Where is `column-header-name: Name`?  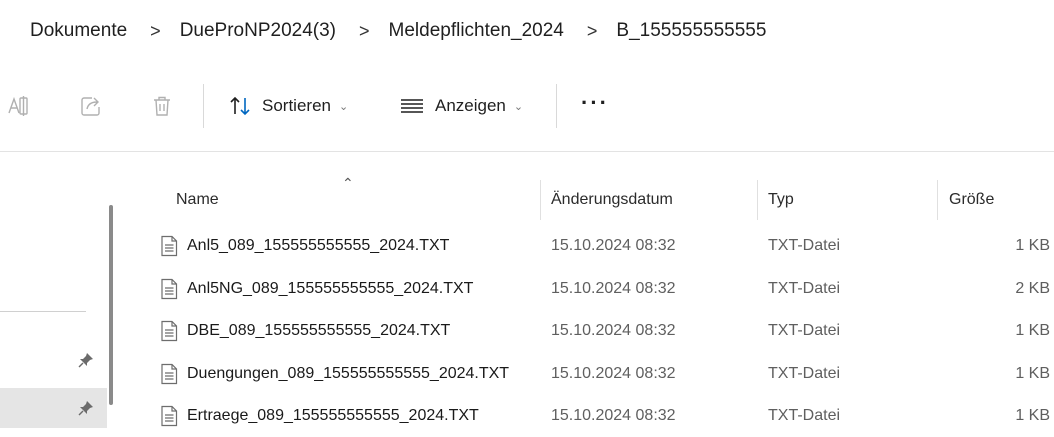
column-header-name: Name is located at coordinates (197, 200).